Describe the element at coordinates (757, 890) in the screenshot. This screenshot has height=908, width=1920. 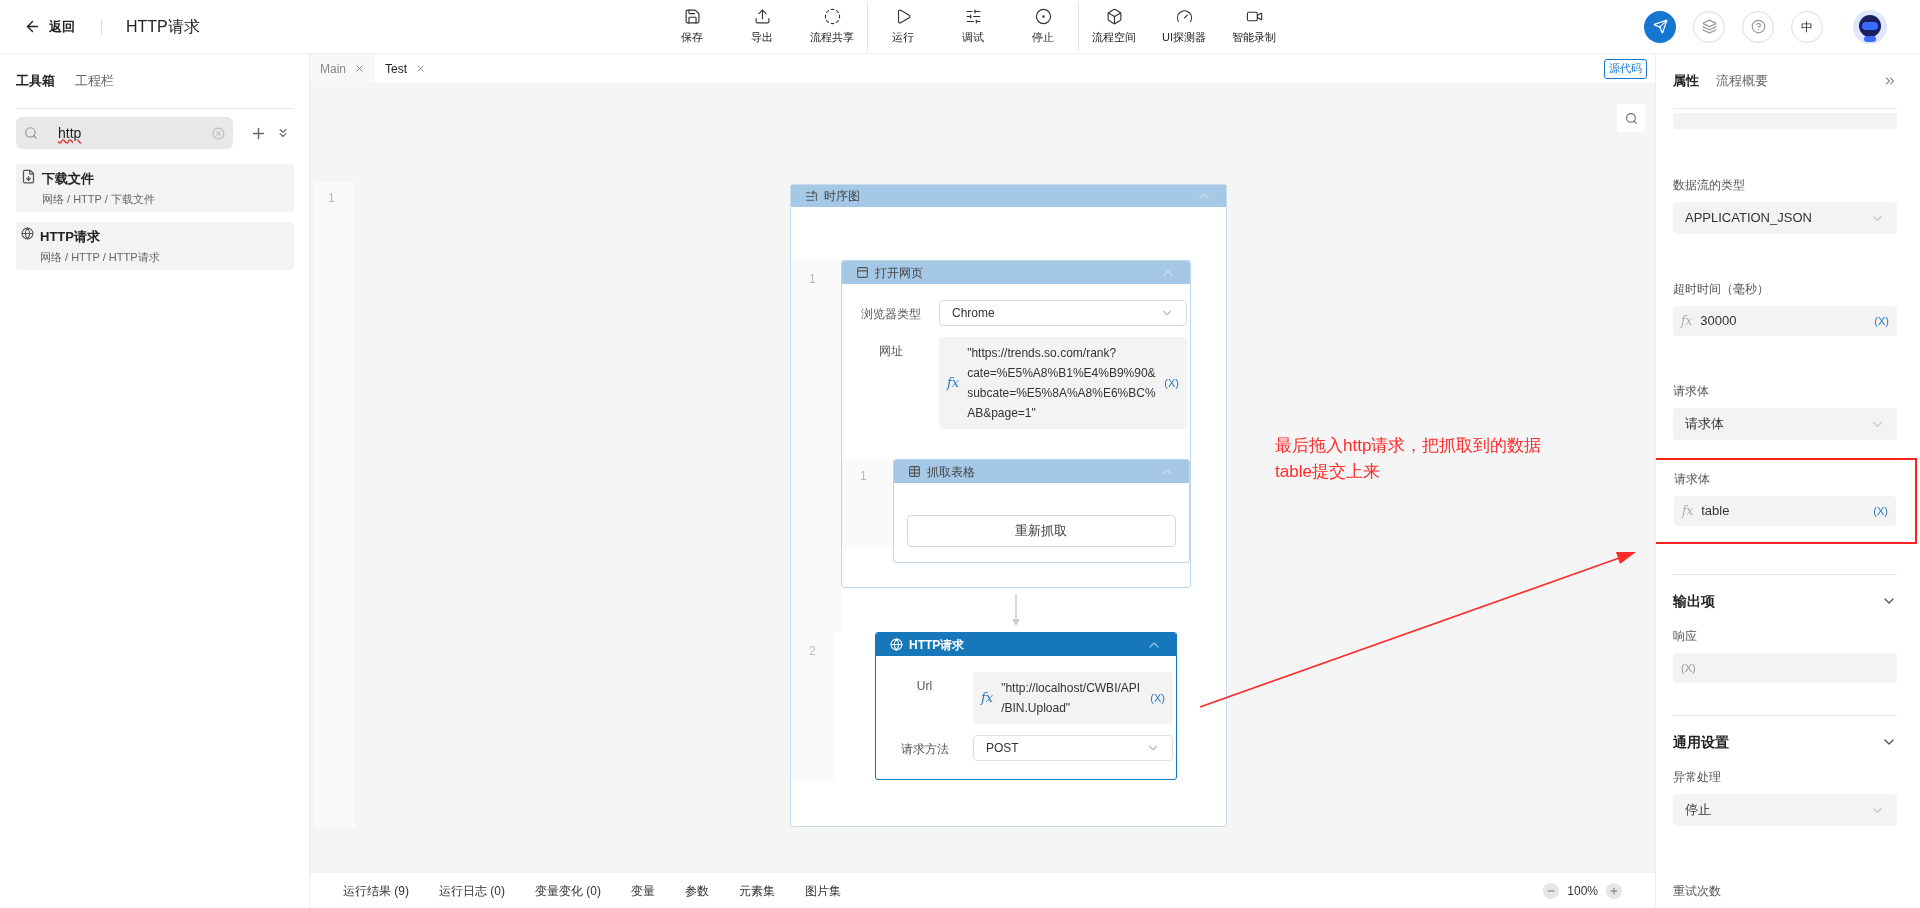
I see `bottom-tab: 元素集` at that location.